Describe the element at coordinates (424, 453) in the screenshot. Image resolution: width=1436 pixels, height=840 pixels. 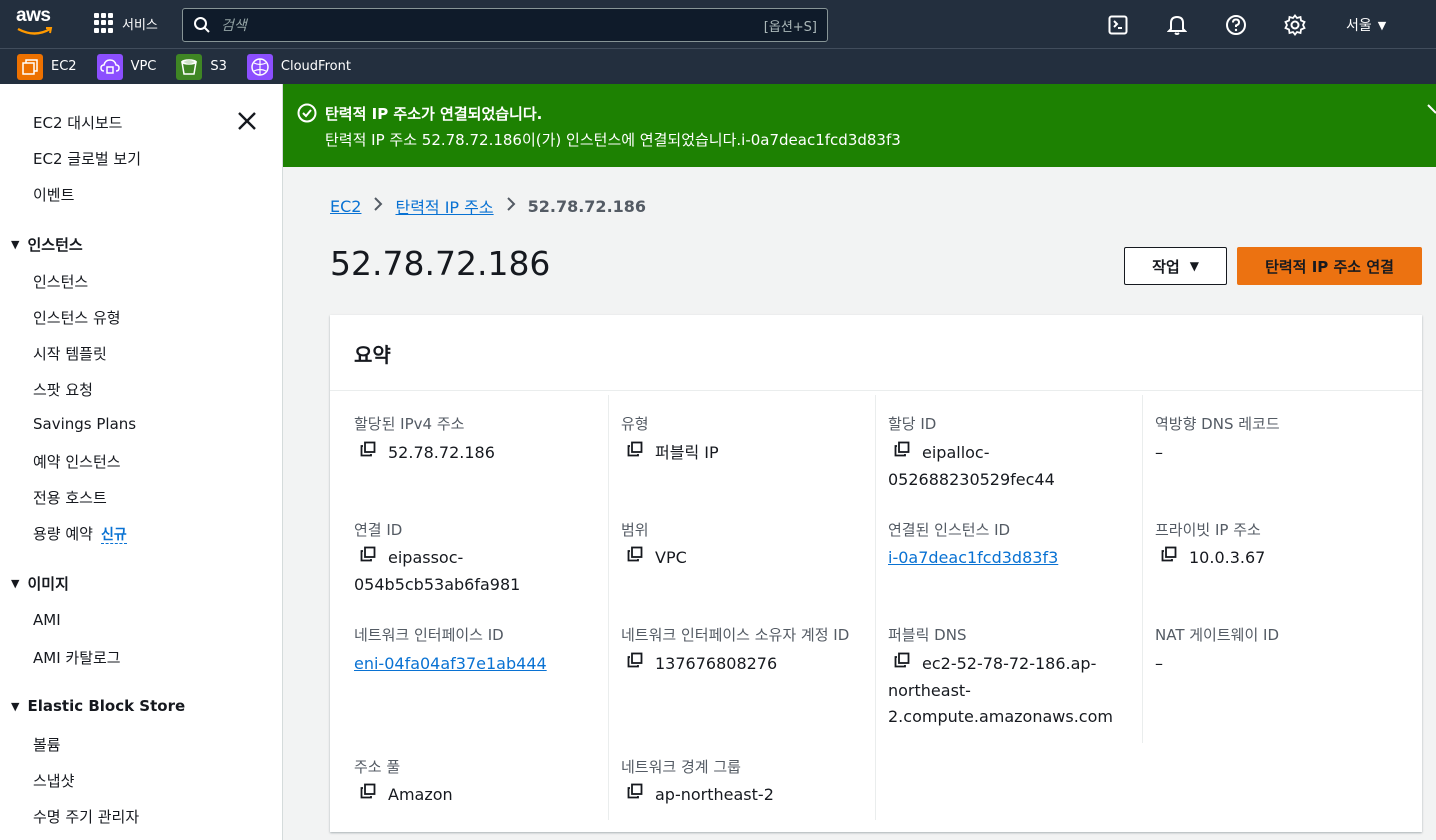
I see `field-value-ipv4: 52.78.72.186` at that location.